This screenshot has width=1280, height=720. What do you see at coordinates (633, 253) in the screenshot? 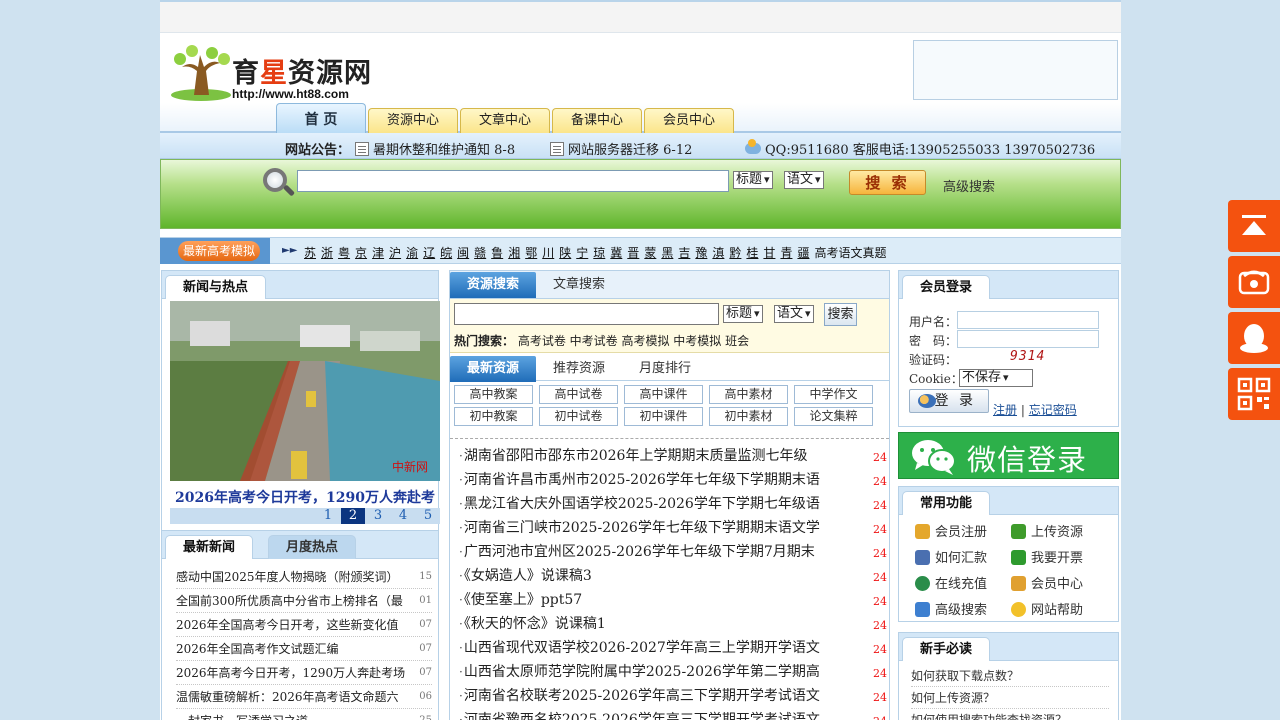
I see `province-link: 晋` at bounding box center [633, 253].